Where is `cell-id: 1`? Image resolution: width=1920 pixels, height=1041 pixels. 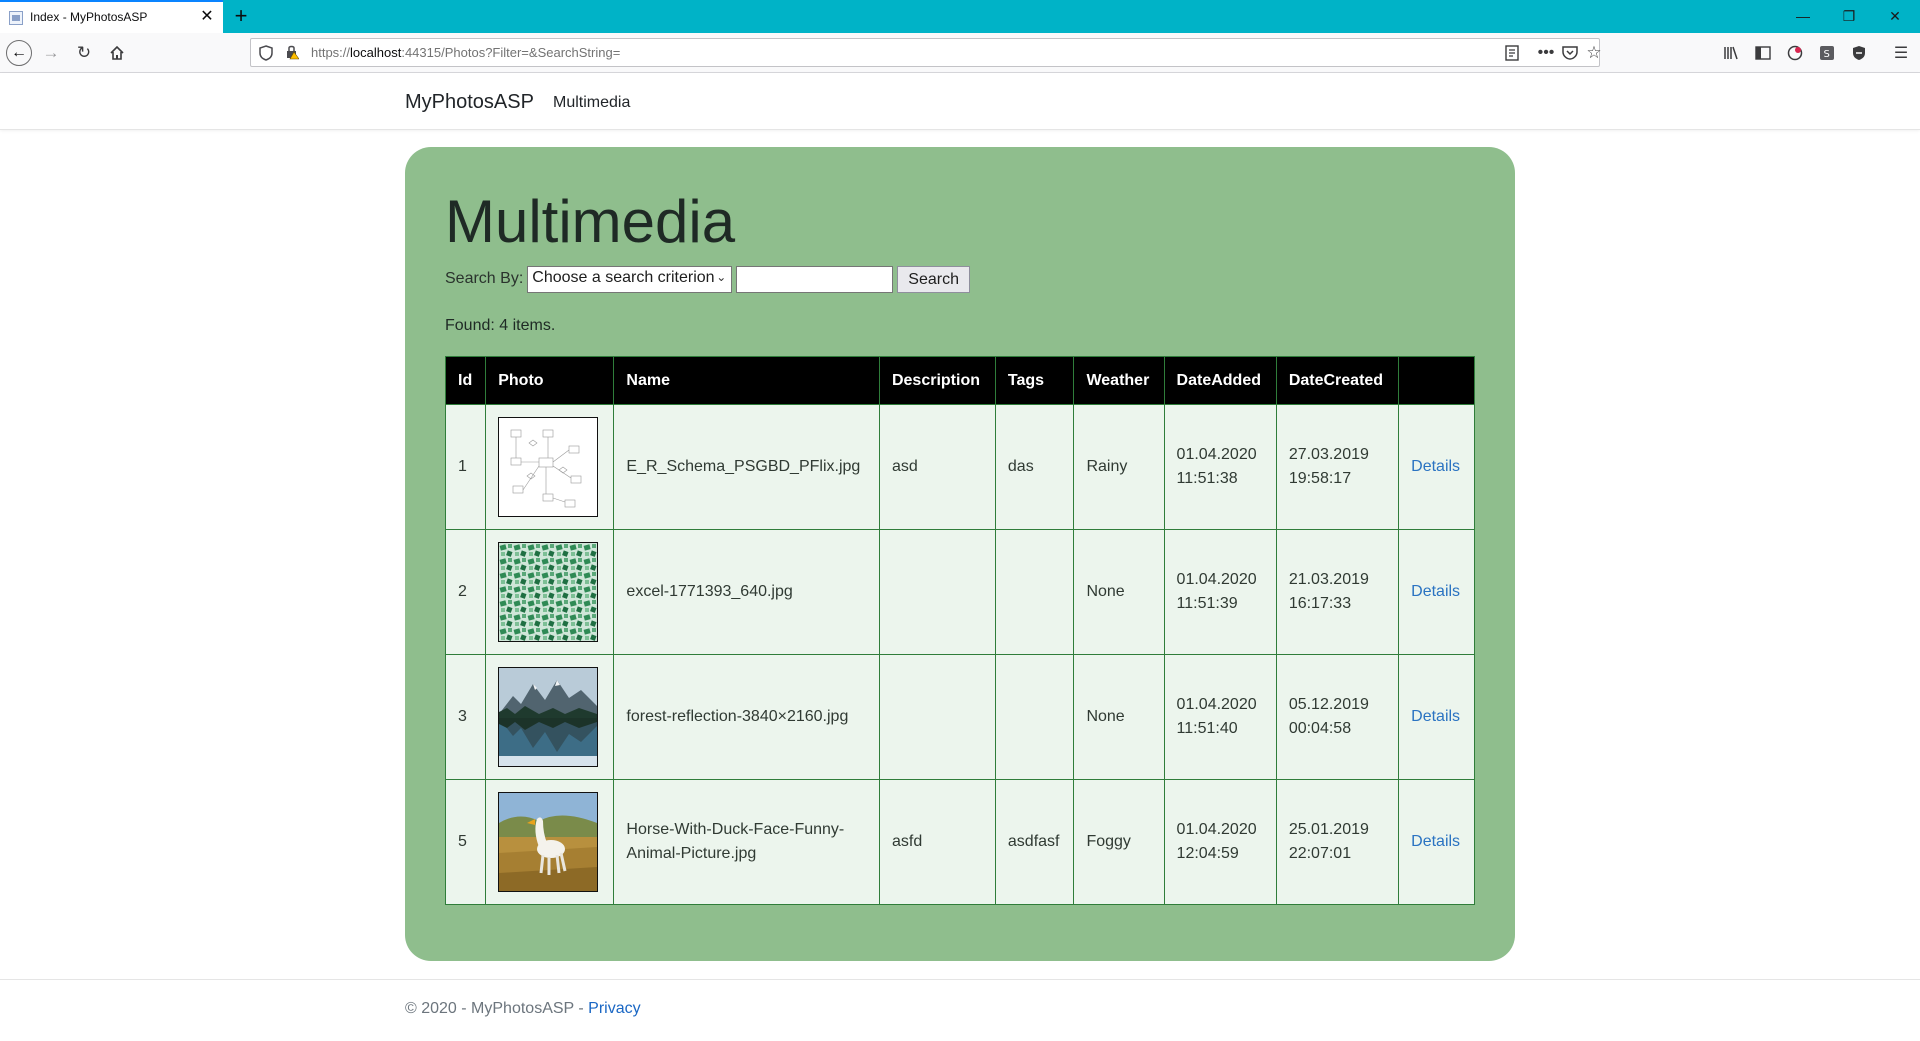 cell-id: 1 is located at coordinates (465, 467).